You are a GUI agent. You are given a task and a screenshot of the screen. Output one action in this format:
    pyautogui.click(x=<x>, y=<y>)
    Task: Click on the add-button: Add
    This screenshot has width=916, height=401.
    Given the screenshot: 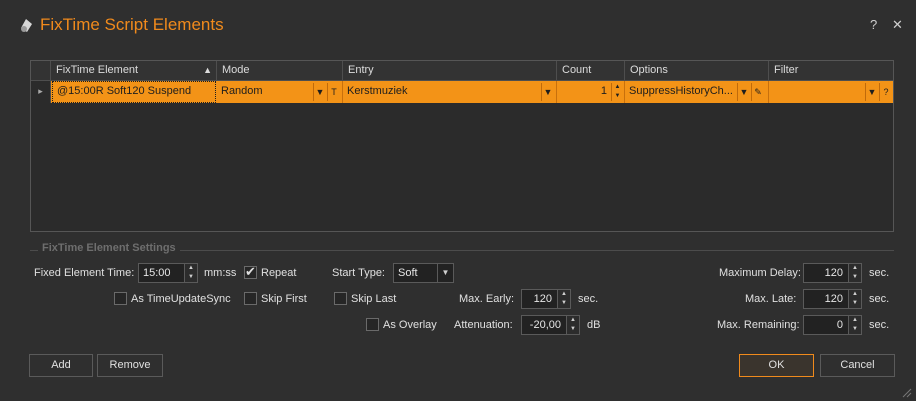 What is the action you would take?
    pyautogui.click(x=61, y=365)
    